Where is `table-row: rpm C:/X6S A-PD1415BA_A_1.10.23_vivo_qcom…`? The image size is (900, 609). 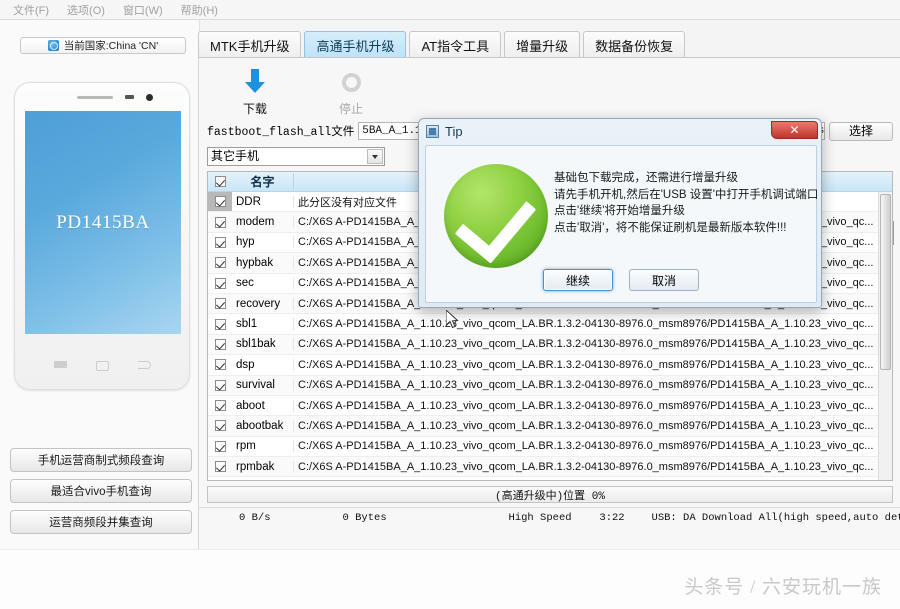
table-row: rpm C:/X6S A-PD1415BA_A_1.10.23_vivo_qcom… is located at coordinates (550, 447).